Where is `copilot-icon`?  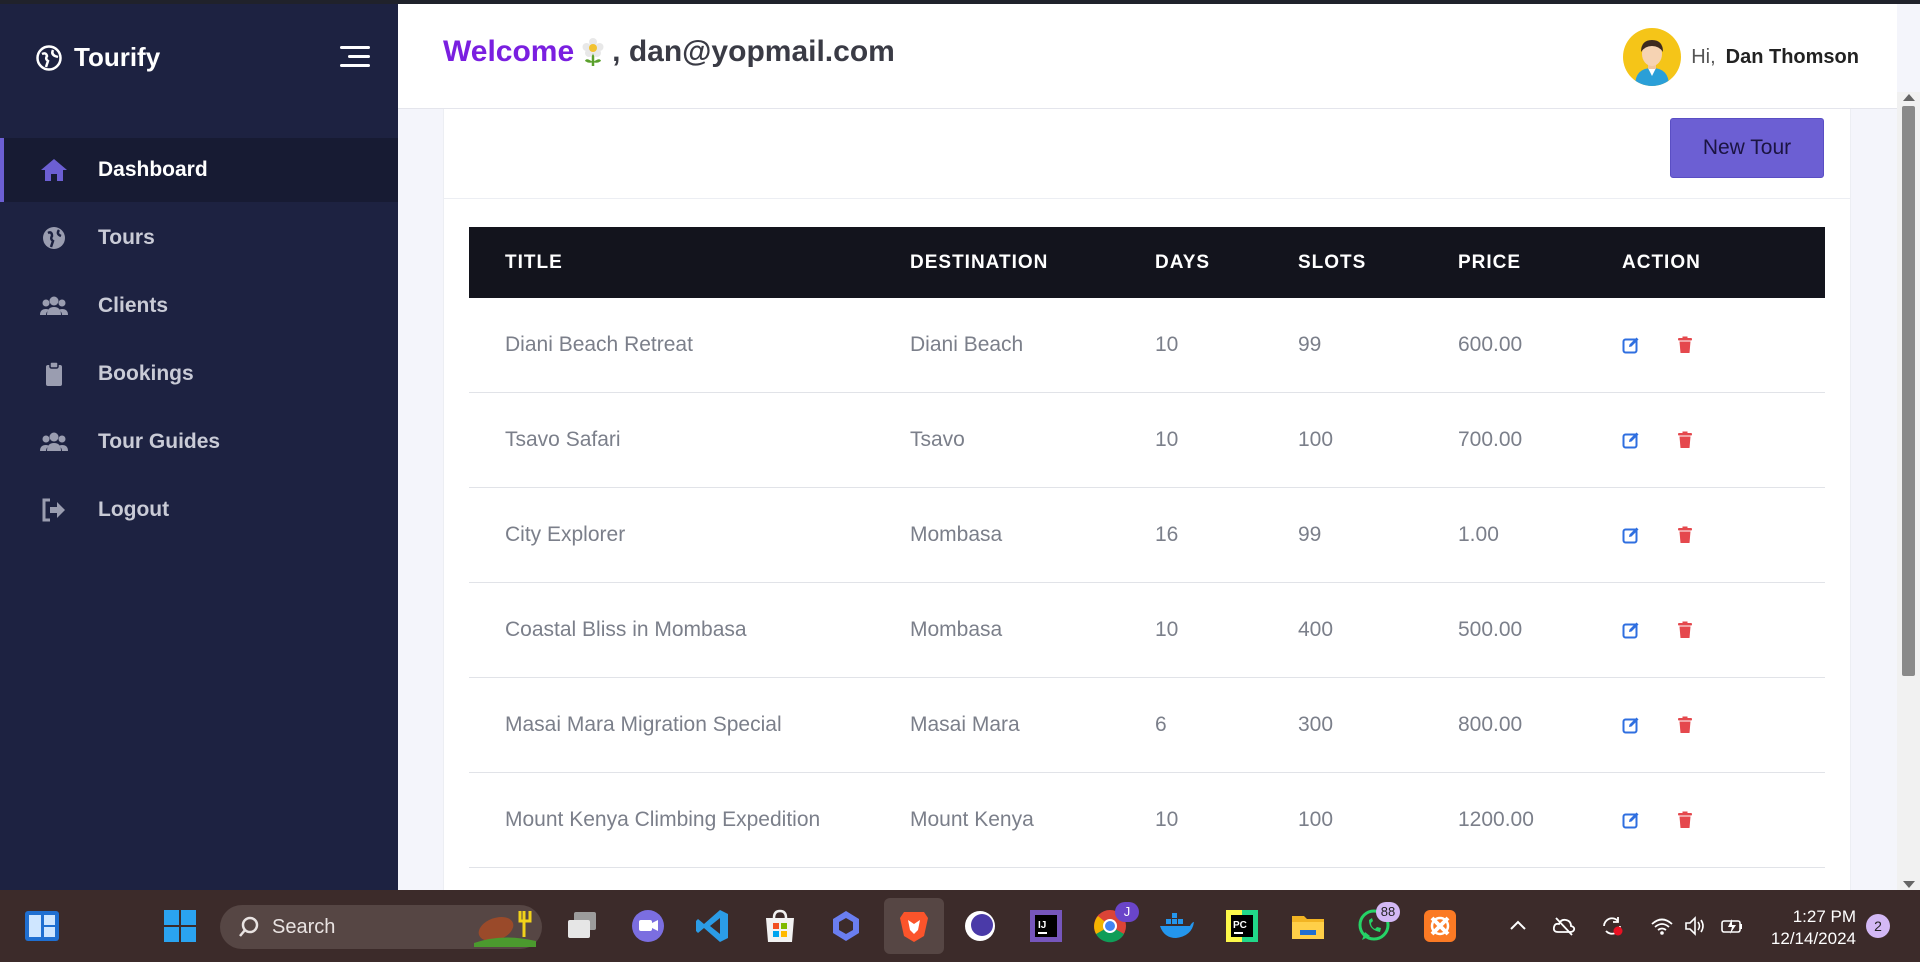 copilot-icon is located at coordinates (846, 926).